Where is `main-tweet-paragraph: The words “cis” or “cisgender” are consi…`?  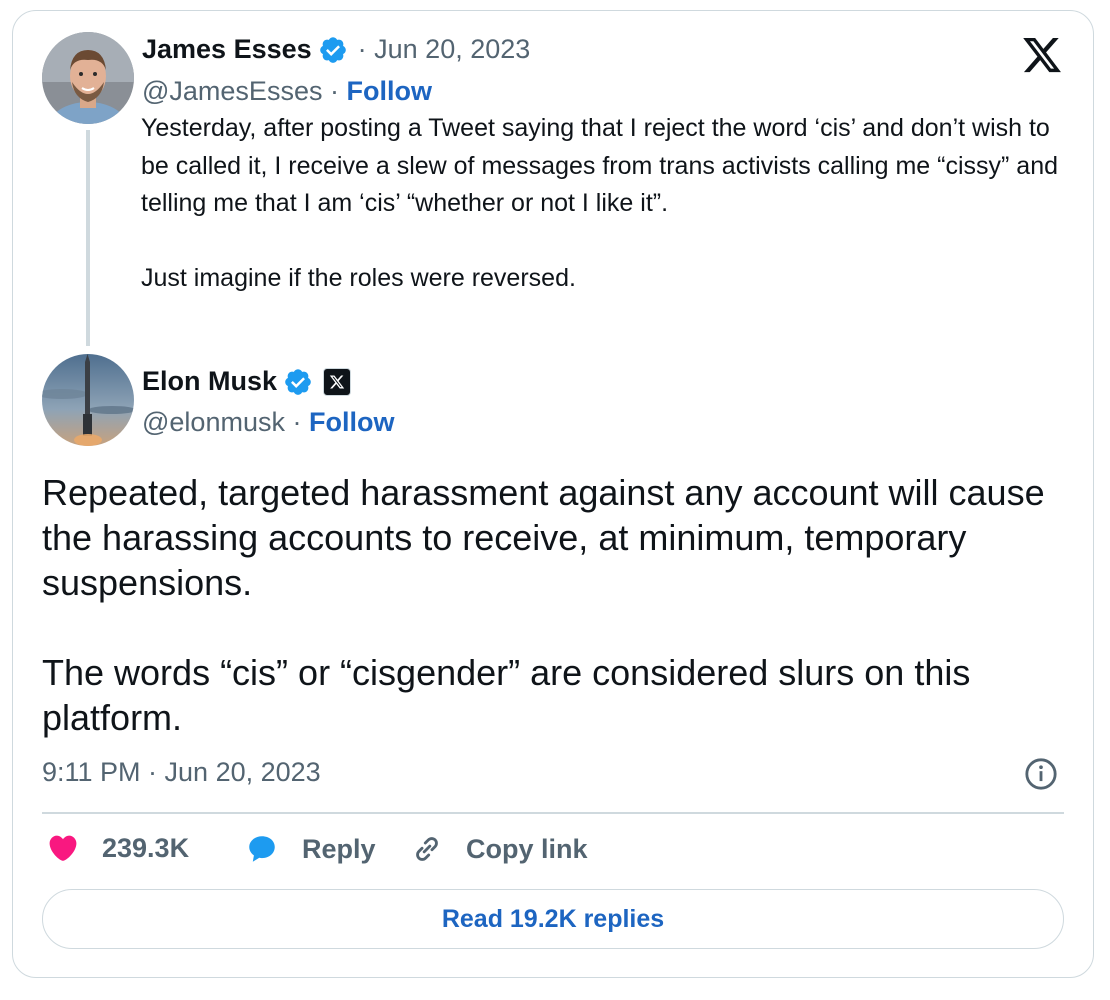 main-tweet-paragraph: The words “cis” or “cisgender” are consi… is located at coordinates (506, 695).